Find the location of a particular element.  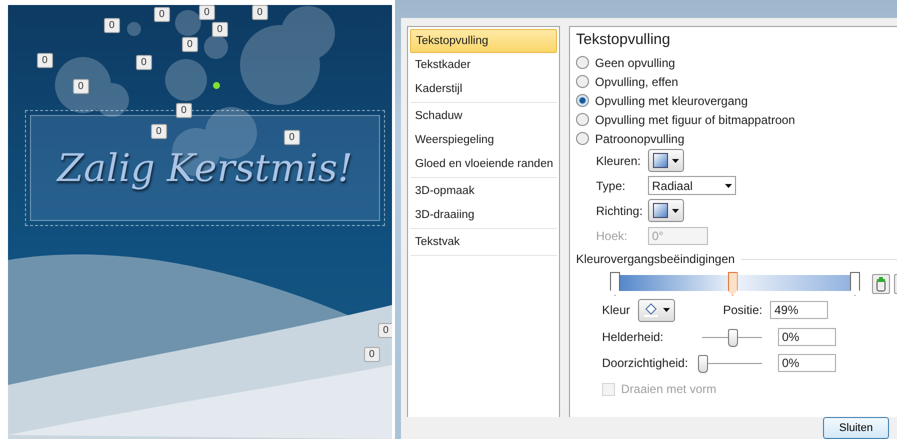

gradient-bar is located at coordinates (735, 284).